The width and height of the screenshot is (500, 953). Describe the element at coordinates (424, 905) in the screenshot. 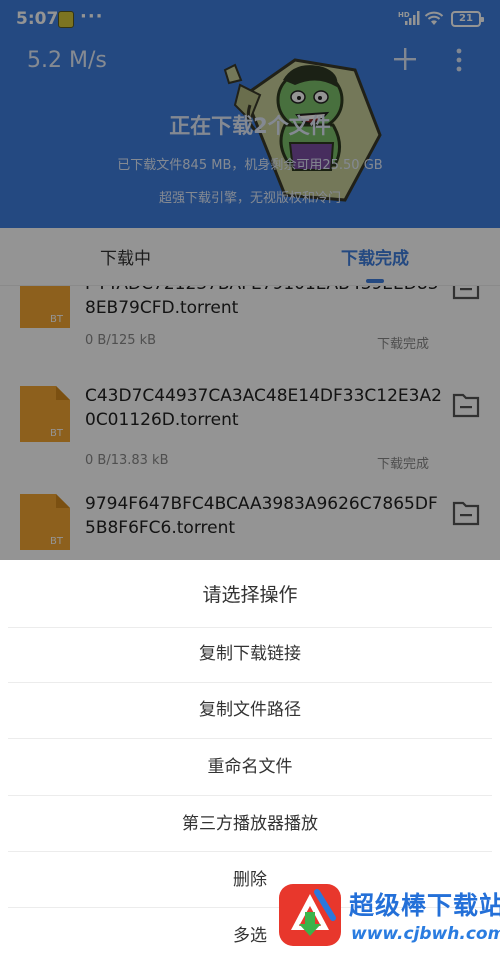

I see `watermark-title: 超级棒下载站` at that location.